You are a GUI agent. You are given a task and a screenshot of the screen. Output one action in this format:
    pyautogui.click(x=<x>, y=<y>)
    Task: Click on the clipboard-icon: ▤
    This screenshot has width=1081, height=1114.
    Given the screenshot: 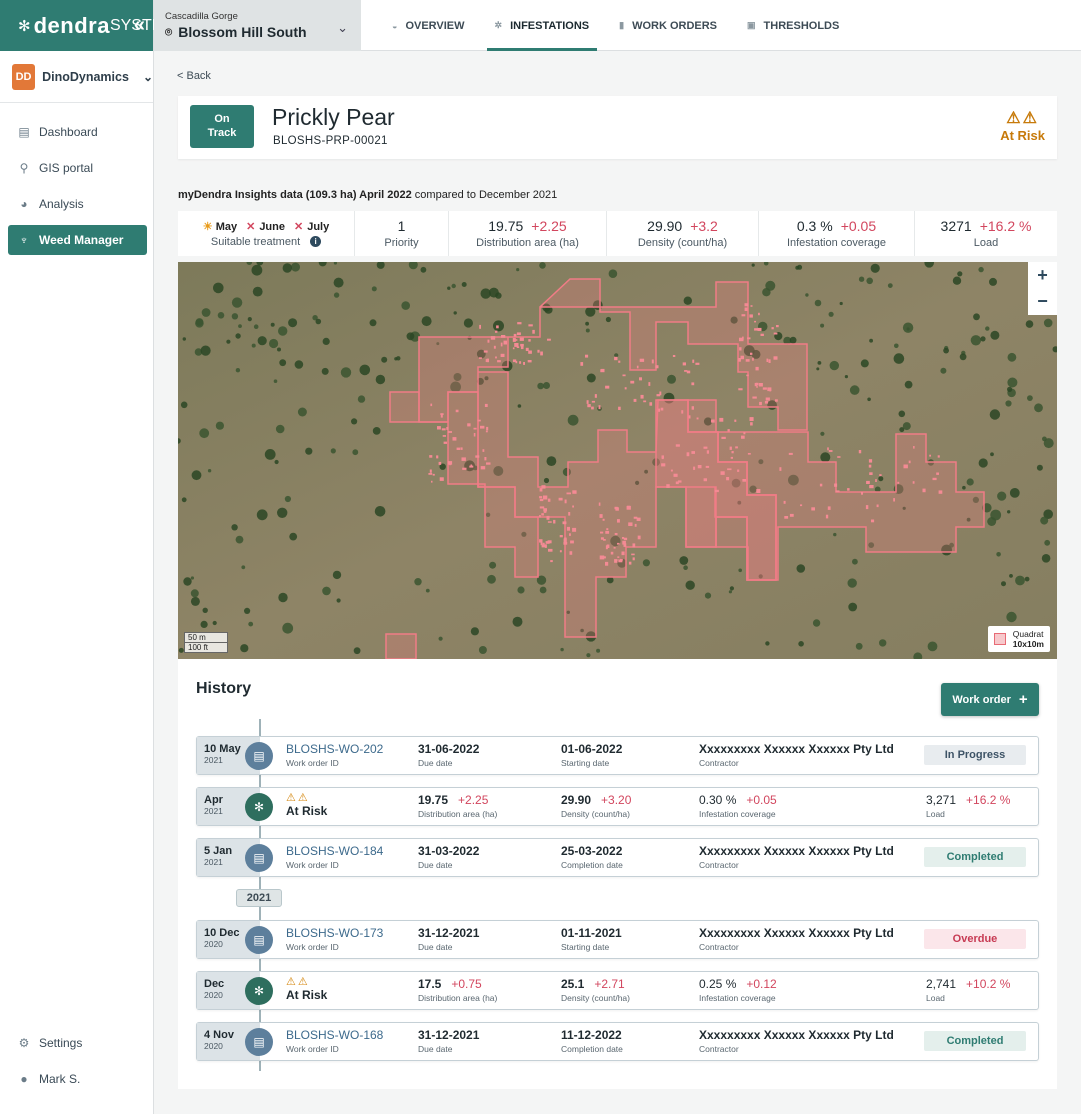 What is the action you would take?
    pyautogui.click(x=259, y=940)
    